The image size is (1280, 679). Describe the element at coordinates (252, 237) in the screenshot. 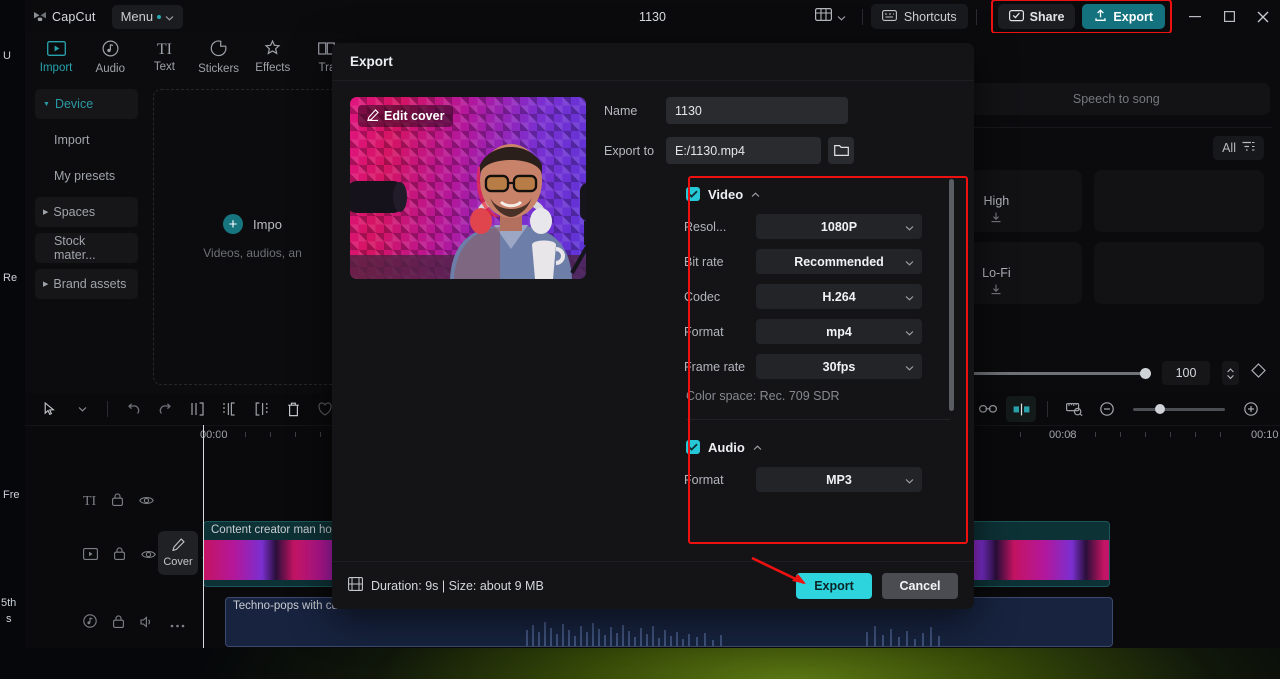

I see `media-dropzone: + Impo Videos, audios, an` at that location.